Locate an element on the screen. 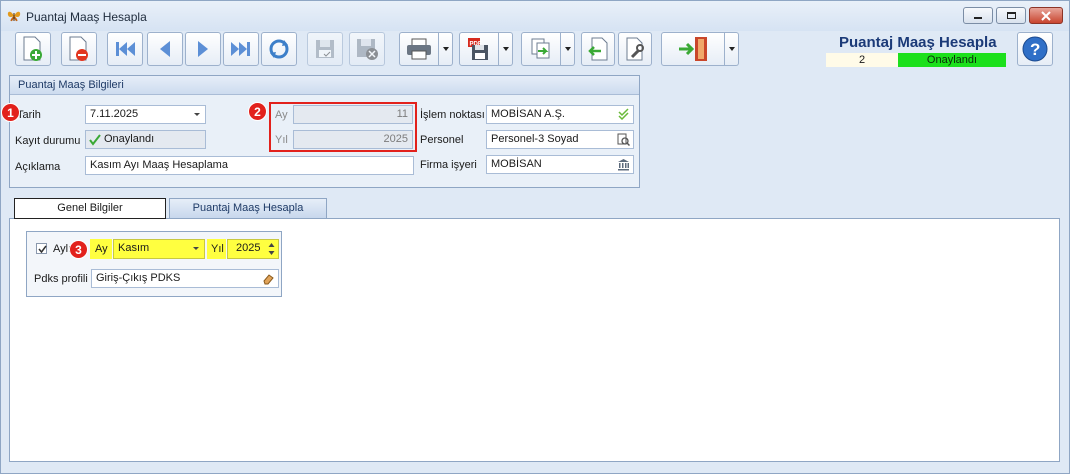  tab-genel-bilgiler: Genel Bilgiler is located at coordinates (90, 208).